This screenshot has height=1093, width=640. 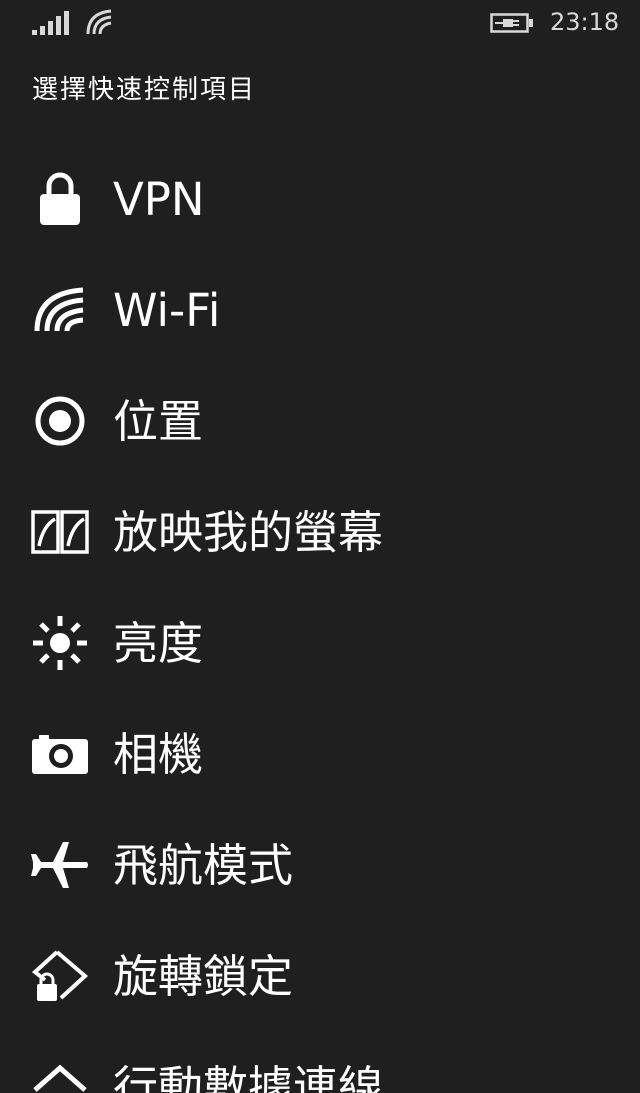 I want to click on option-vpn: VPN, so click(x=320, y=200).